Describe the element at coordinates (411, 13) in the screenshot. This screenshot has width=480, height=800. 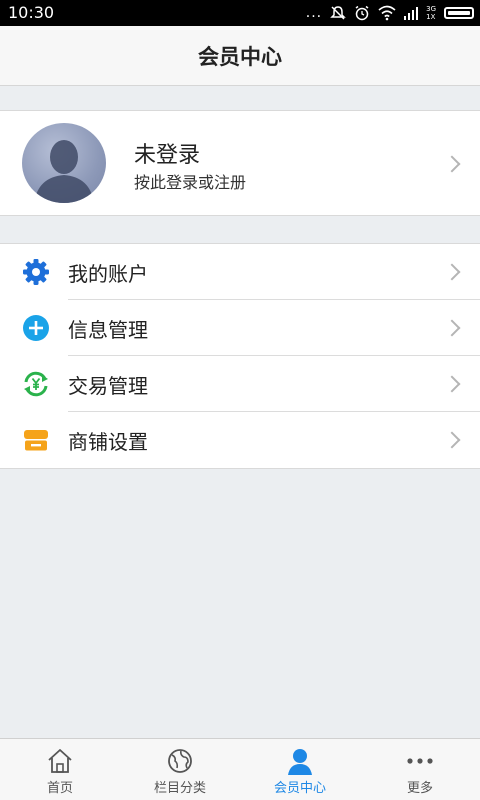
I see `signal-icon` at that location.